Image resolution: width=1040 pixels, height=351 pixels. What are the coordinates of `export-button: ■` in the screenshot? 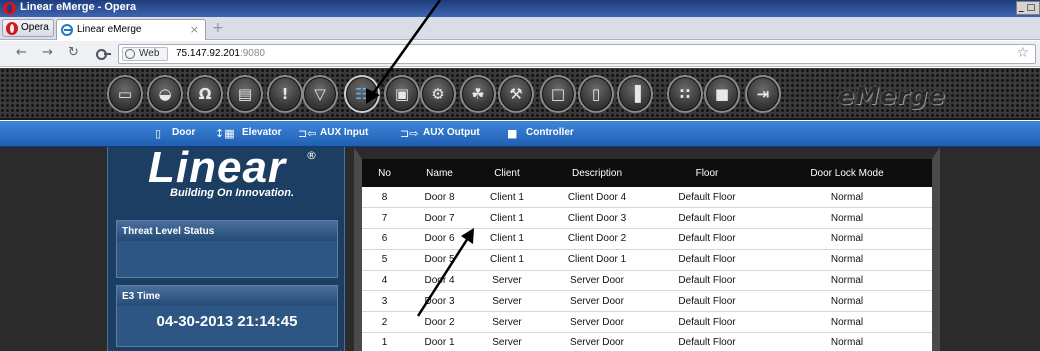 It's located at (722, 94).